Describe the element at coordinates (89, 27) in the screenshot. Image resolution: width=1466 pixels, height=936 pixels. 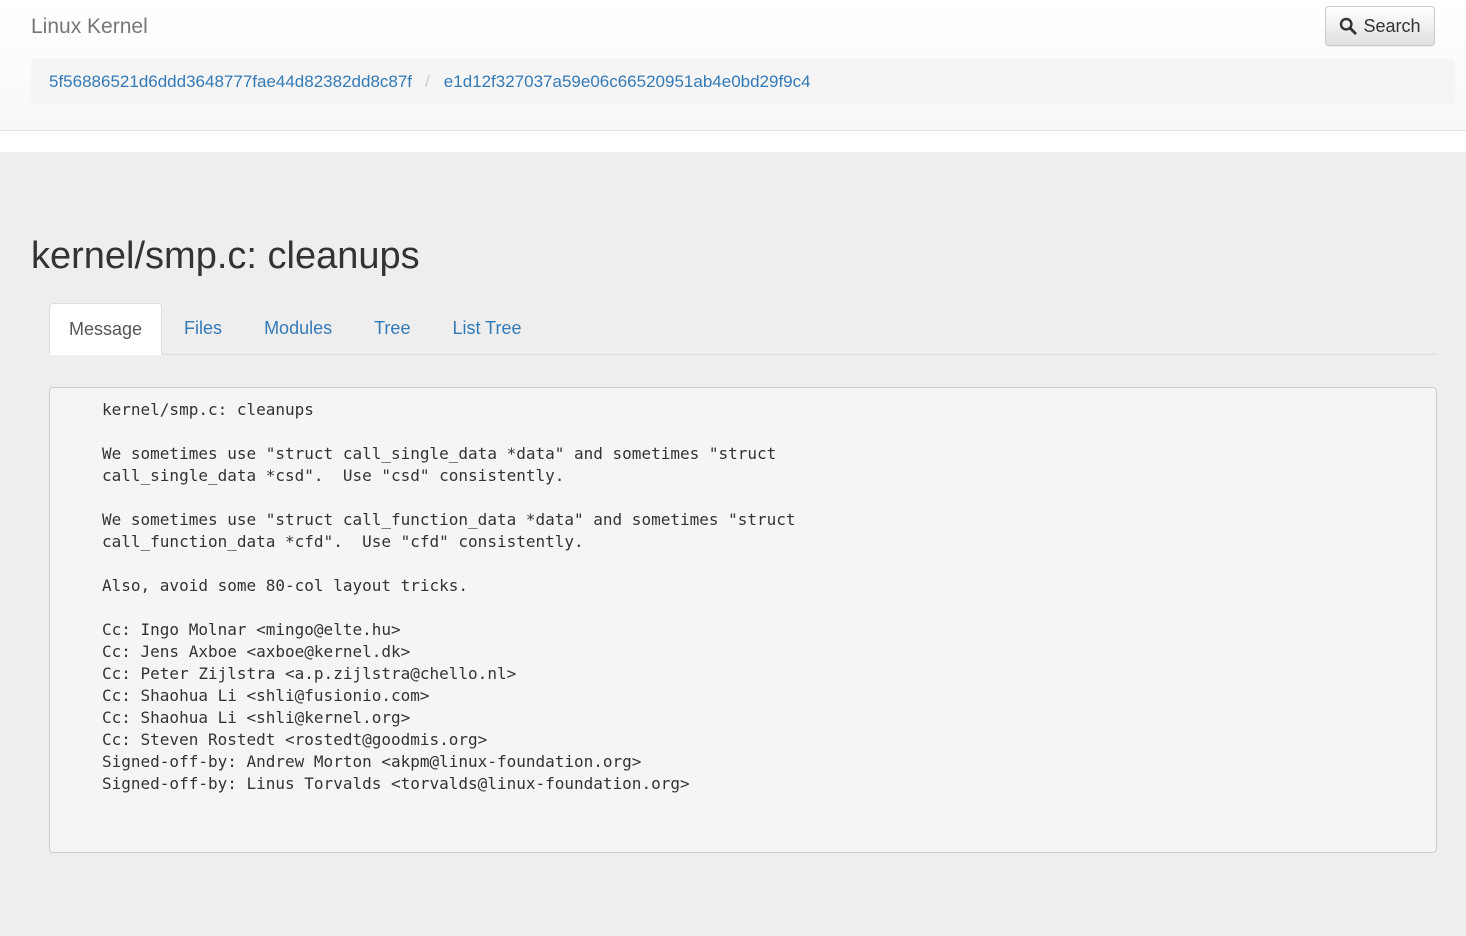
I see `brand-link: Linux Kernel` at that location.